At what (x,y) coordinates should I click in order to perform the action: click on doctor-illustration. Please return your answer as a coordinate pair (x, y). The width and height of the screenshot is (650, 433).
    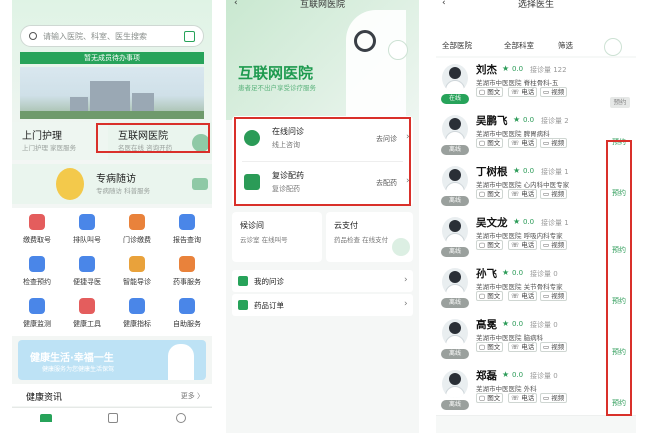
    Looking at the image, I should click on (181, 362).